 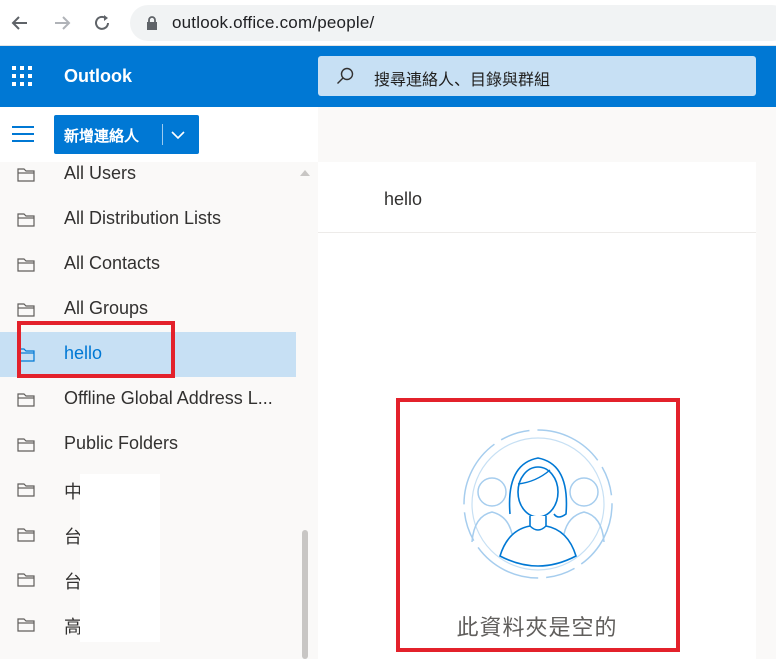 What do you see at coordinates (305, 594) in the screenshot?
I see `scrollbar-thumb` at bounding box center [305, 594].